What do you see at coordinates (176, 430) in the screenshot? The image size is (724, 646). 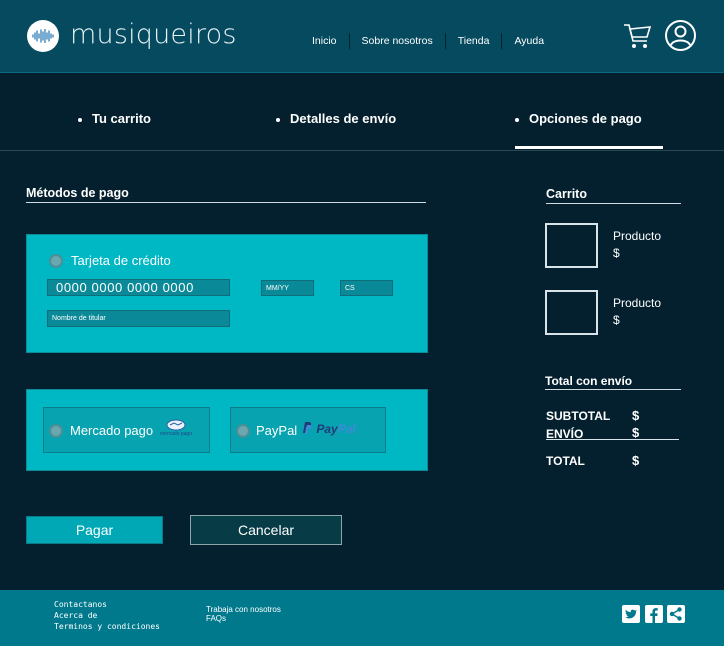 I see `mercadopago-logo-icon: mercado pago` at bounding box center [176, 430].